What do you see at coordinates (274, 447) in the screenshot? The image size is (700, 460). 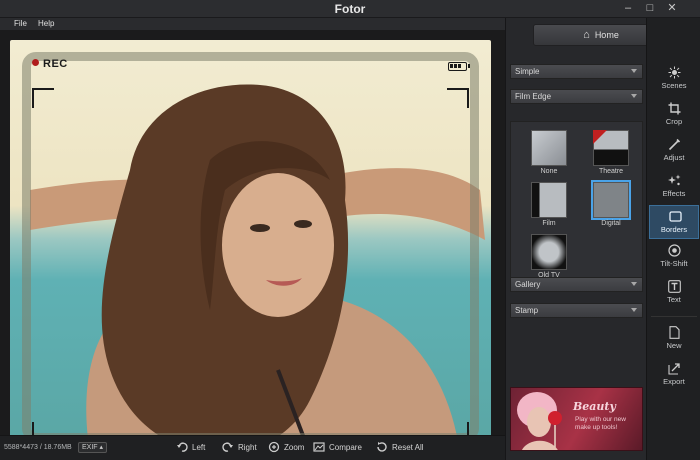 I see `zoom-icon` at bounding box center [274, 447].